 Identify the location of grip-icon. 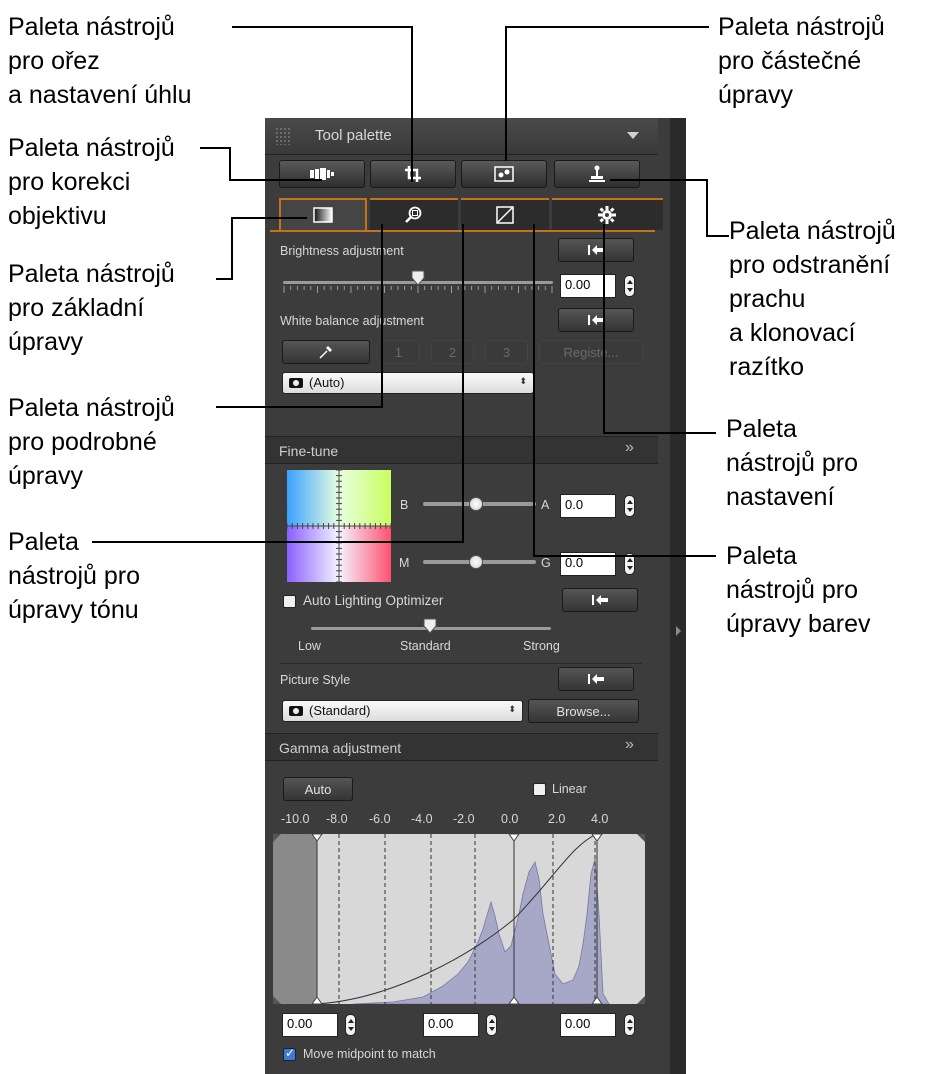
(283, 136).